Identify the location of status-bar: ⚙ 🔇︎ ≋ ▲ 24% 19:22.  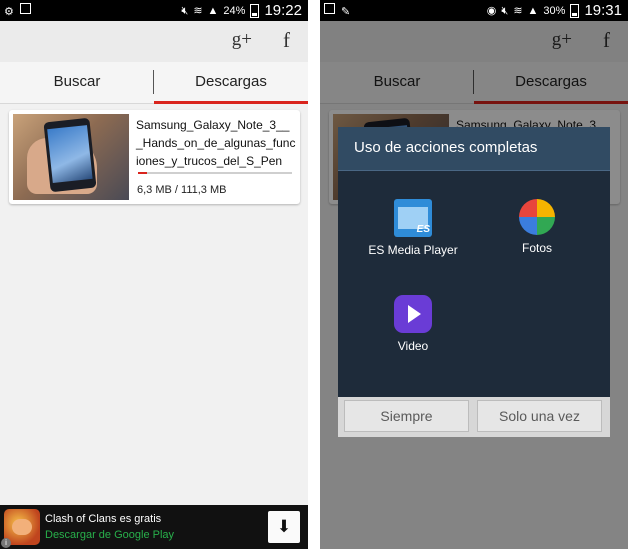
(154, 10).